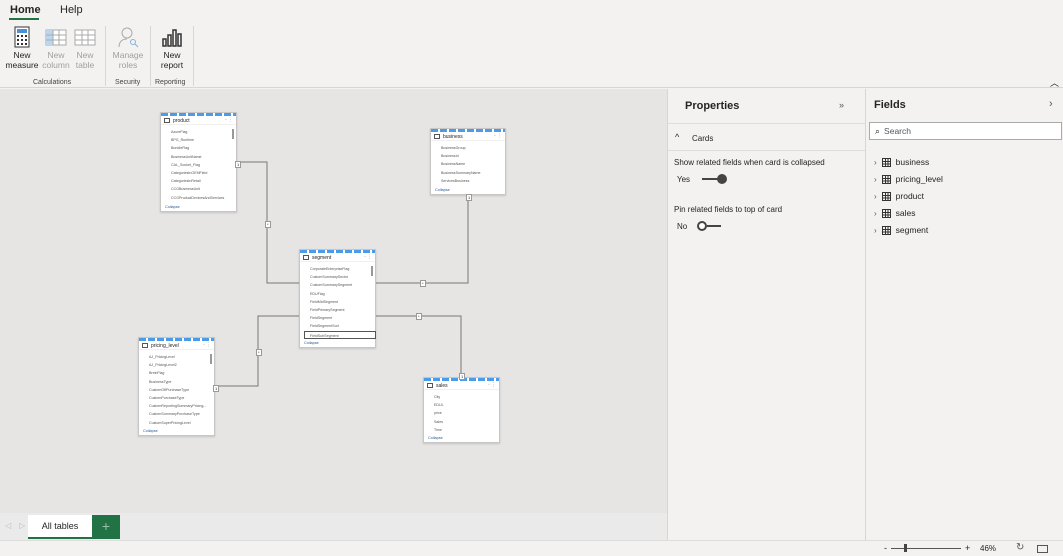  I want to click on collapse-ribbon-icon: ︿, so click(1054, 82).